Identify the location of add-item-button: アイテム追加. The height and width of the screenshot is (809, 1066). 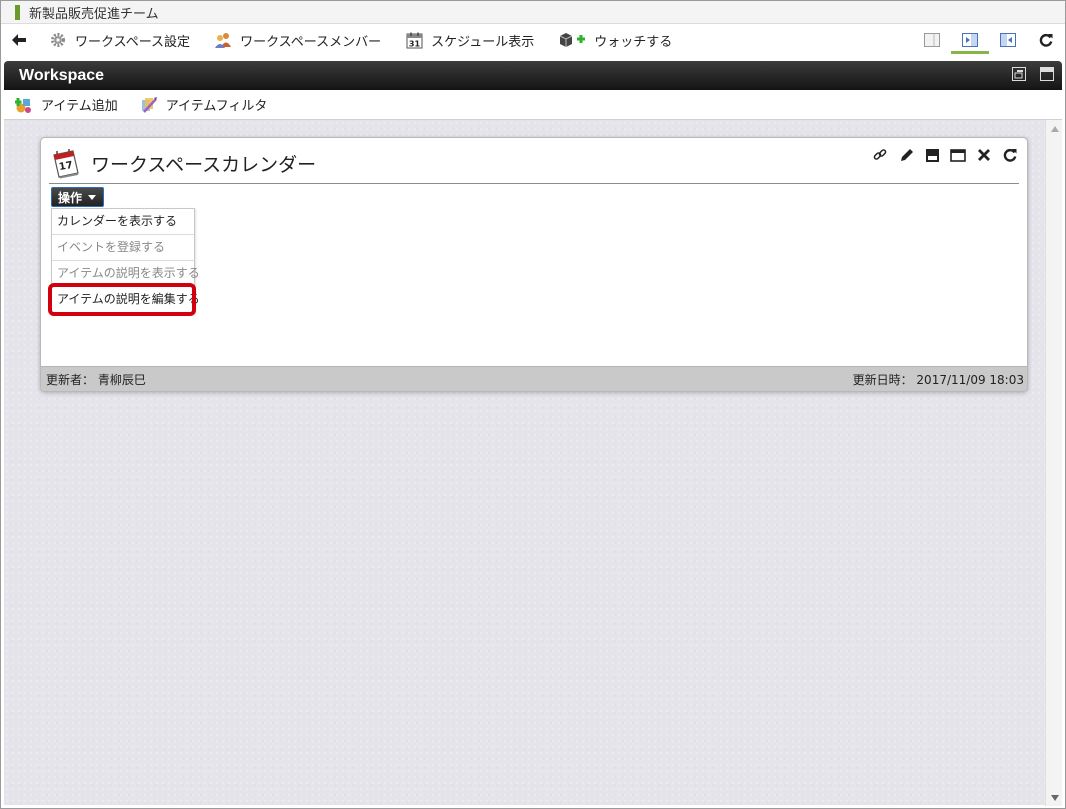
(66, 104).